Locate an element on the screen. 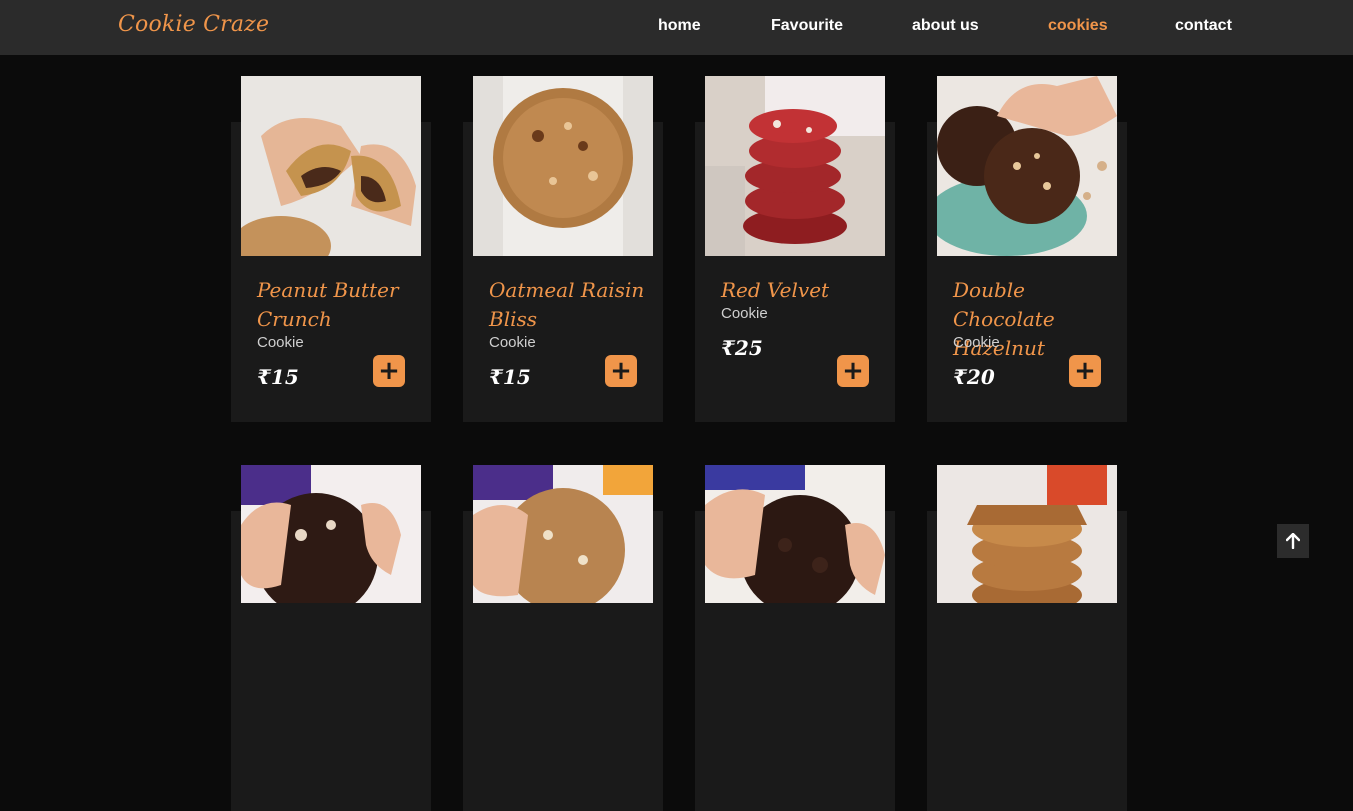 Image resolution: width=1353 pixels, height=811 pixels. arrow-up-icon is located at coordinates (1293, 541).